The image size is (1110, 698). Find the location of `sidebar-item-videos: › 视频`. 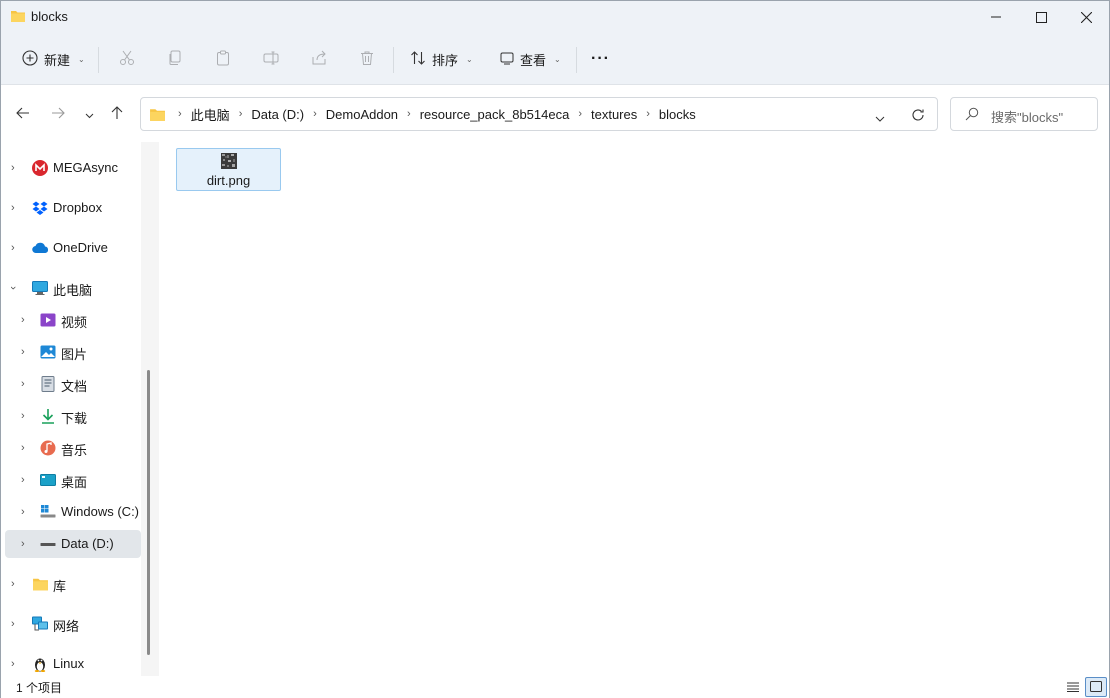

sidebar-item-videos: › 视频 is located at coordinates (71, 320).